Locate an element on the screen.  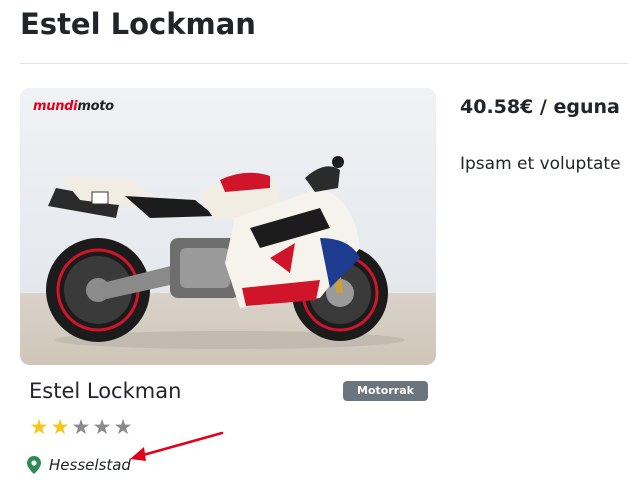
brand-logo: mundimoto is located at coordinates (73, 106).